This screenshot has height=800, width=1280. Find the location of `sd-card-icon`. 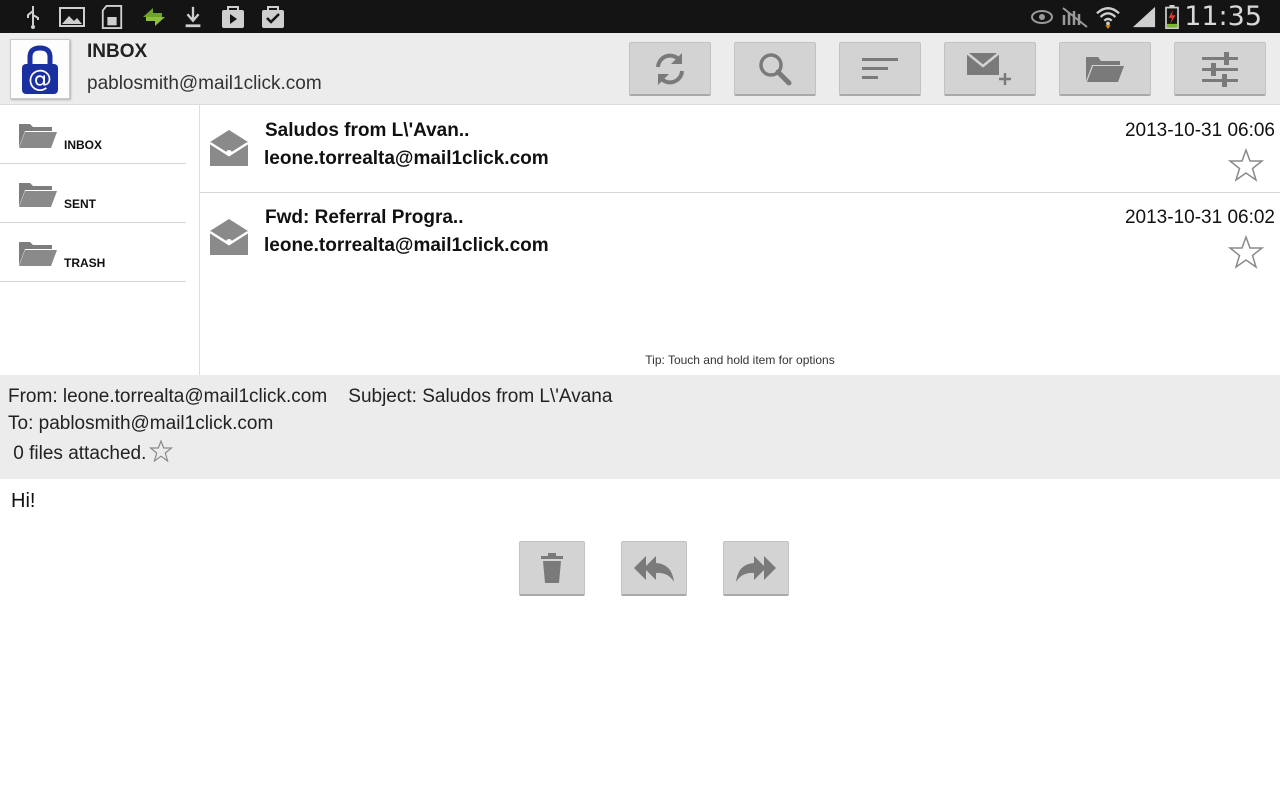

sd-card-icon is located at coordinates (112, 17).